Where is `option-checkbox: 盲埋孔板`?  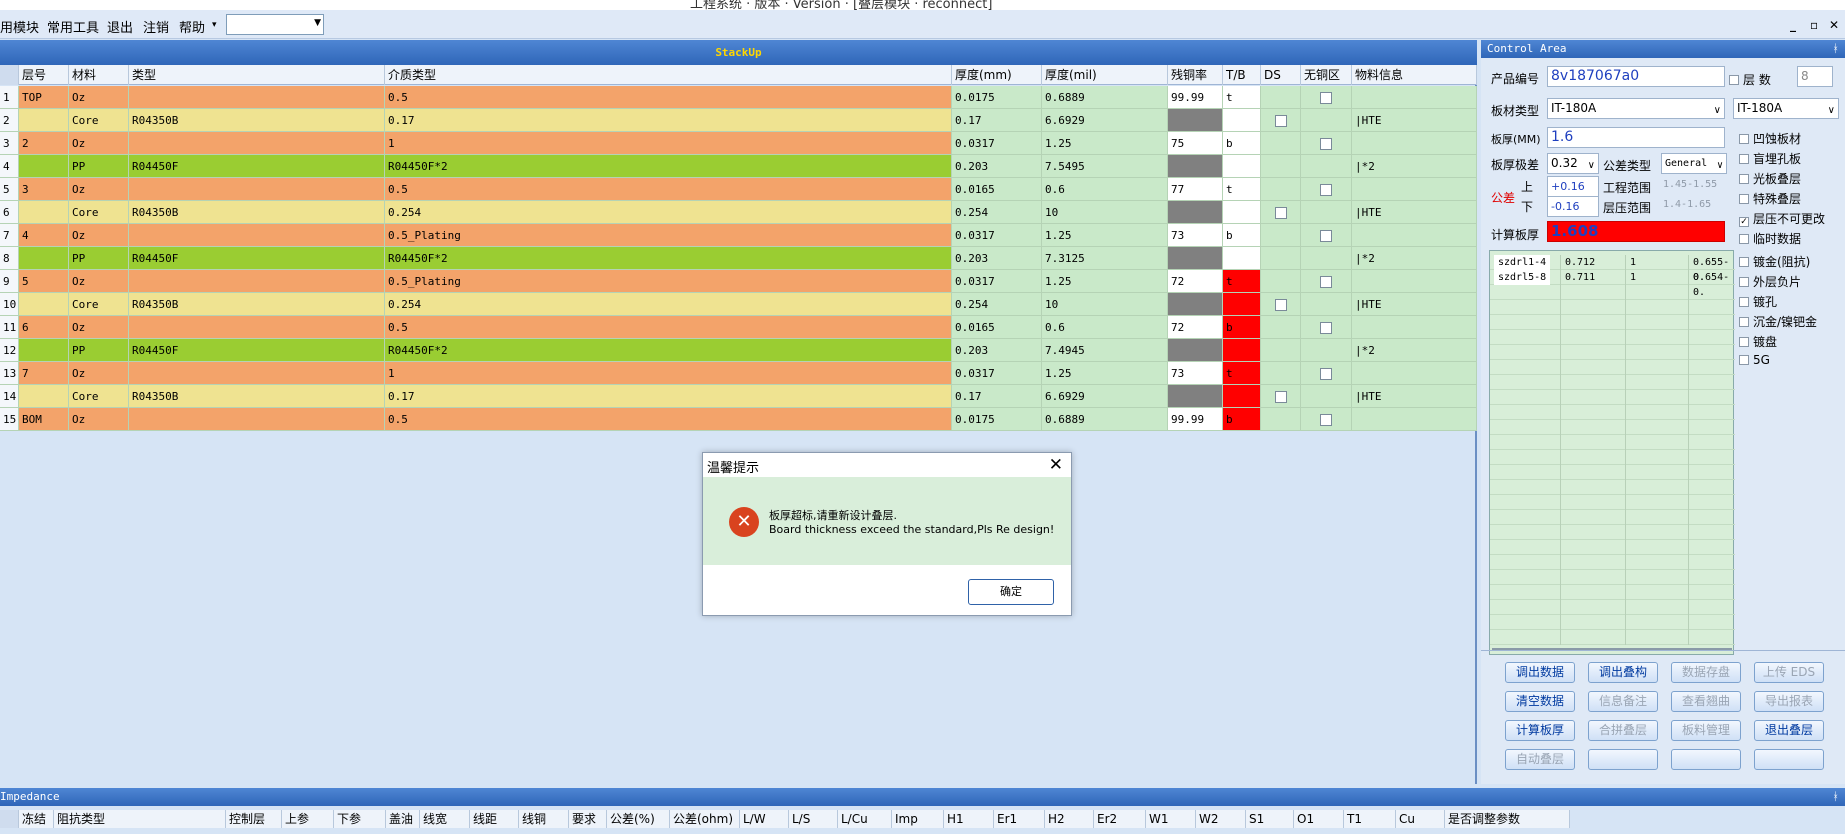 option-checkbox: 盲埋孔板 is located at coordinates (1770, 158).